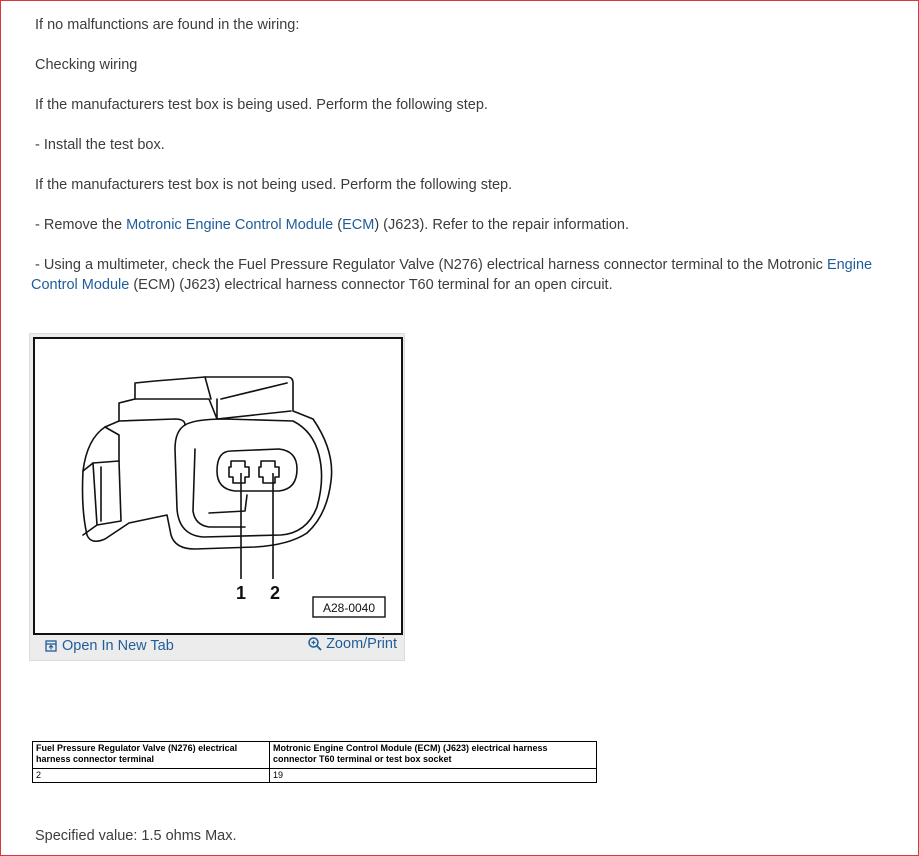  Describe the element at coordinates (241, 593) in the screenshot. I see `callout-label-1: 1` at that location.